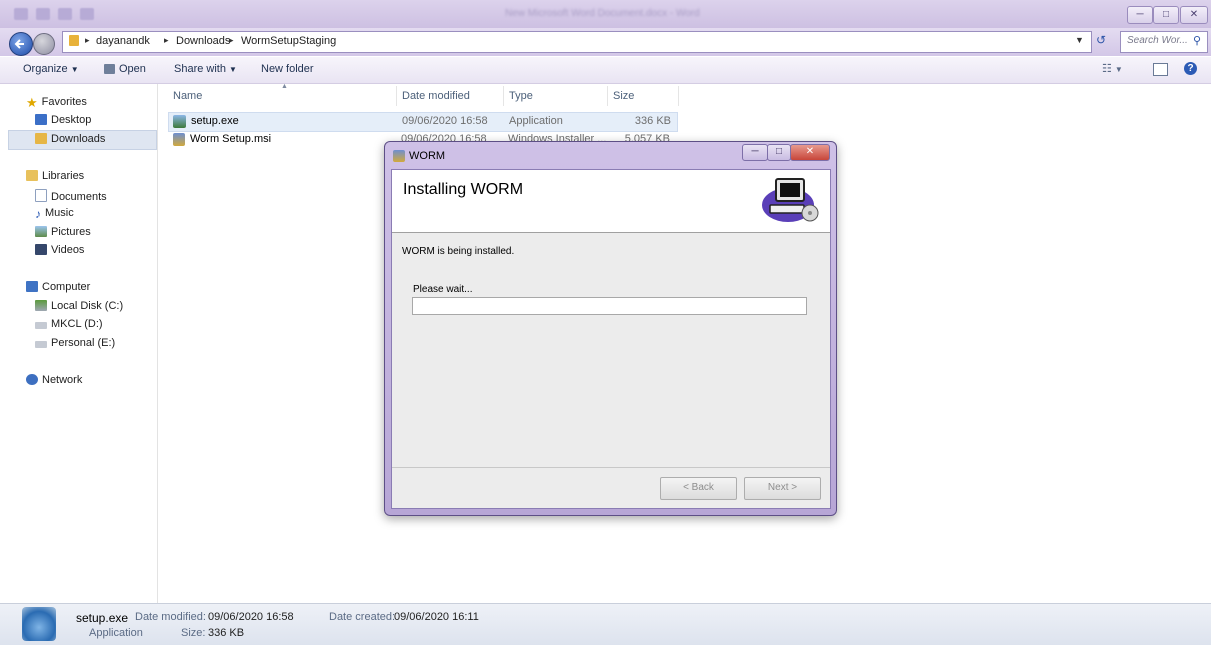 This screenshot has height=645, width=1211. I want to click on nav-favorites: ★ Favorites, so click(56, 102).